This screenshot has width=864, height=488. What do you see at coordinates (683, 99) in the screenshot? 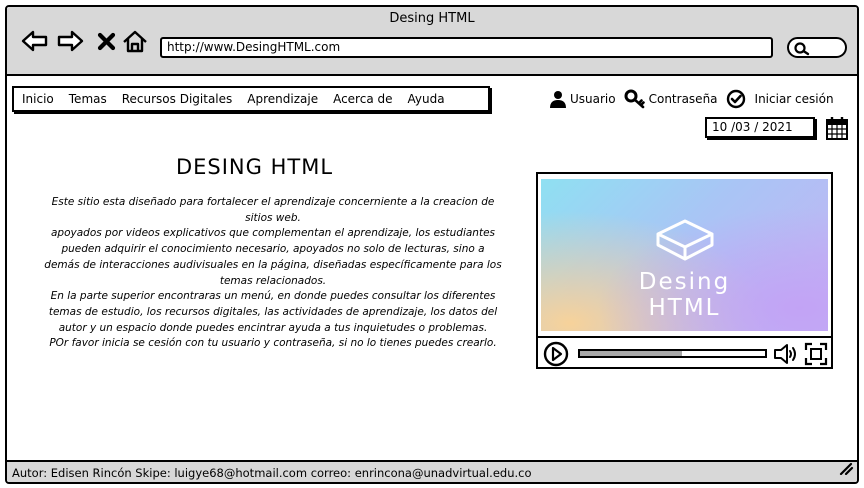
I see `password-label: Contraseña` at bounding box center [683, 99].